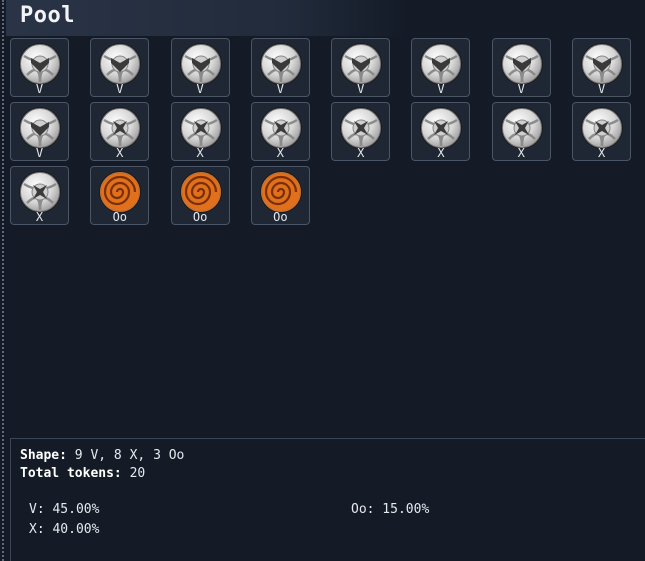  I want to click on total-label: Total tokens:, so click(71, 473).